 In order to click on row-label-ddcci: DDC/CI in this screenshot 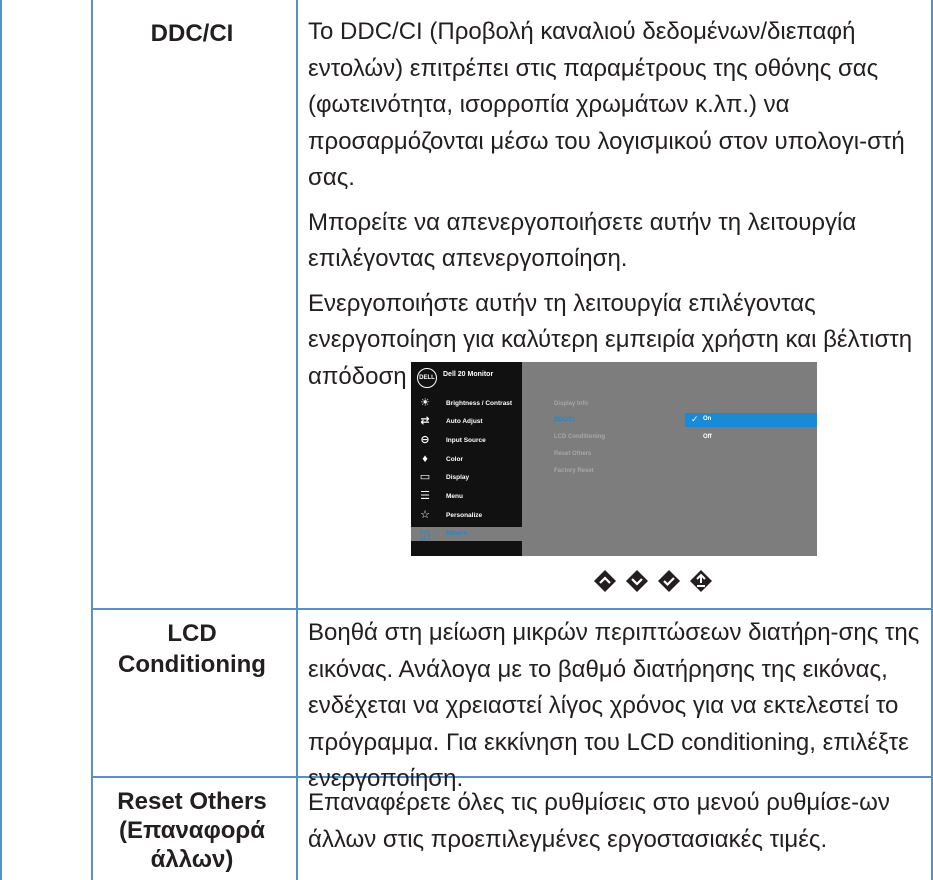, I will do `click(192, 33)`.